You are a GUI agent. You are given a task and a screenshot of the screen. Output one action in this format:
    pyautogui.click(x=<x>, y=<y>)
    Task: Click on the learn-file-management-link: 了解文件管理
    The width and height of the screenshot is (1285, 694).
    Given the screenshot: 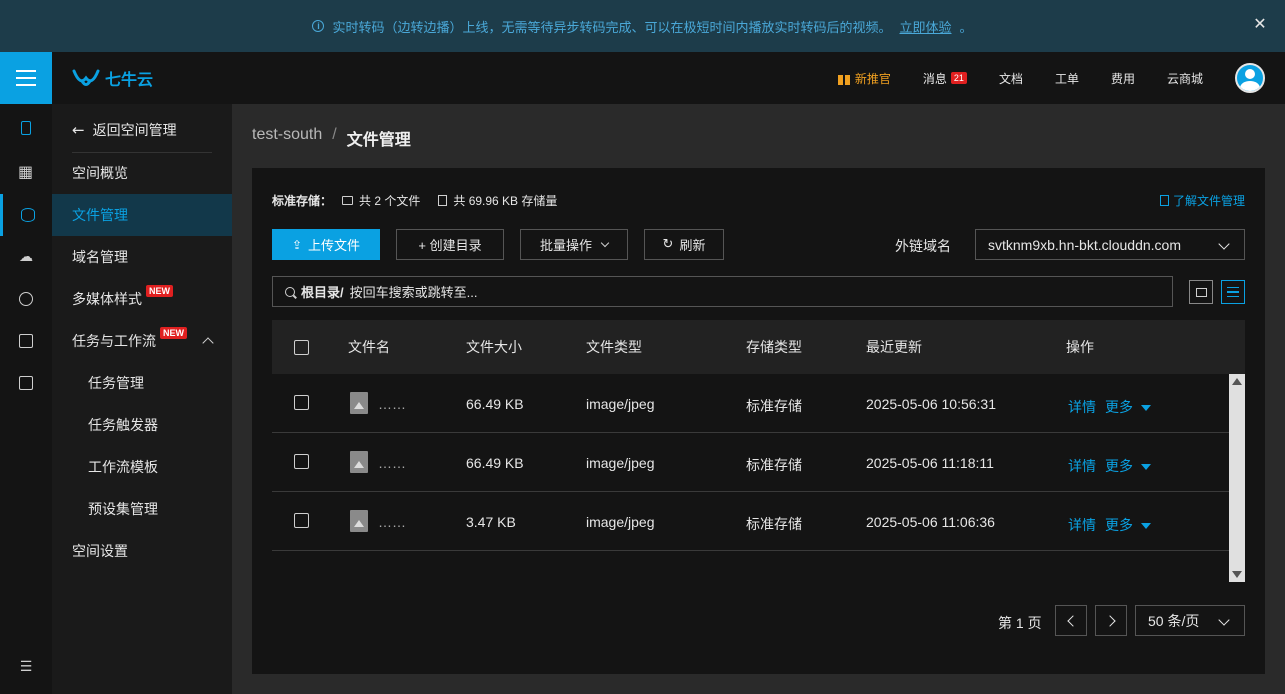 What is the action you would take?
    pyautogui.click(x=1202, y=200)
    